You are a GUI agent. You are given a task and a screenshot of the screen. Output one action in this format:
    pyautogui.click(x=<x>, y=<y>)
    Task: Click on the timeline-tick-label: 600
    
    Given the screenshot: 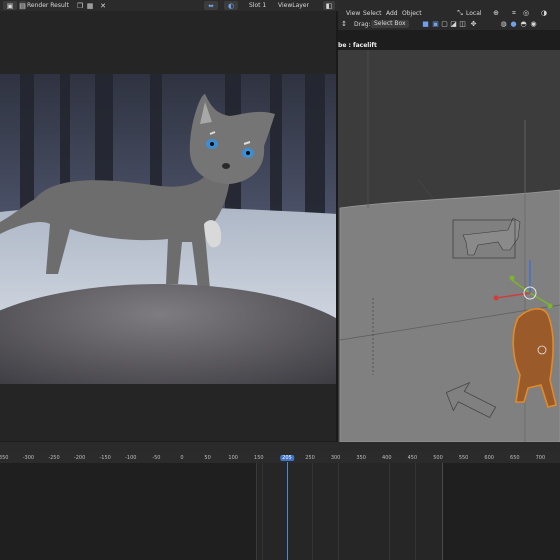 What is the action you would take?
    pyautogui.click(x=489, y=458)
    